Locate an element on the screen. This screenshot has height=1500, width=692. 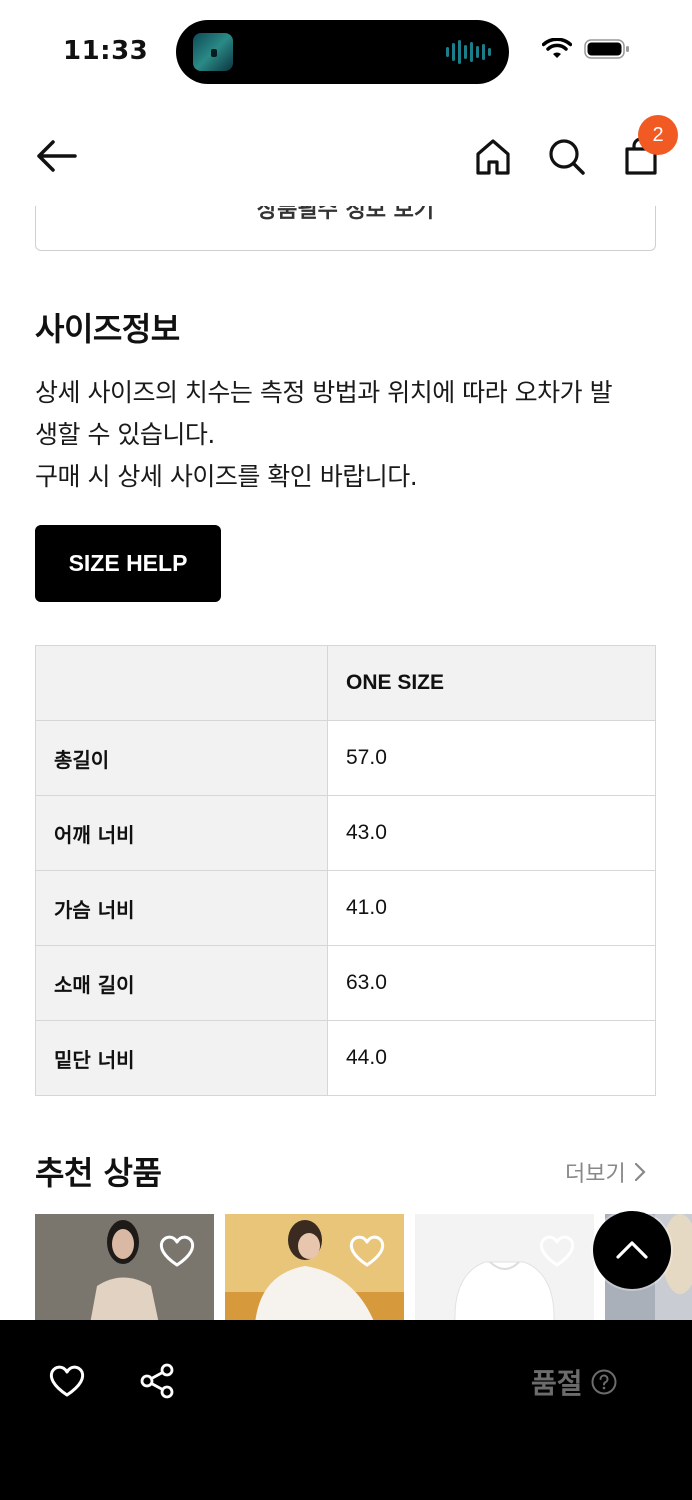
status-time: 11:33 is located at coordinates (106, 51).